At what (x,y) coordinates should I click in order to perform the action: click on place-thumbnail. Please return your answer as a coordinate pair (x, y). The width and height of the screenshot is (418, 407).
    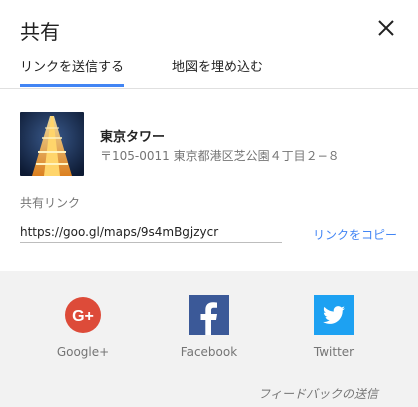
    Looking at the image, I should click on (52, 144).